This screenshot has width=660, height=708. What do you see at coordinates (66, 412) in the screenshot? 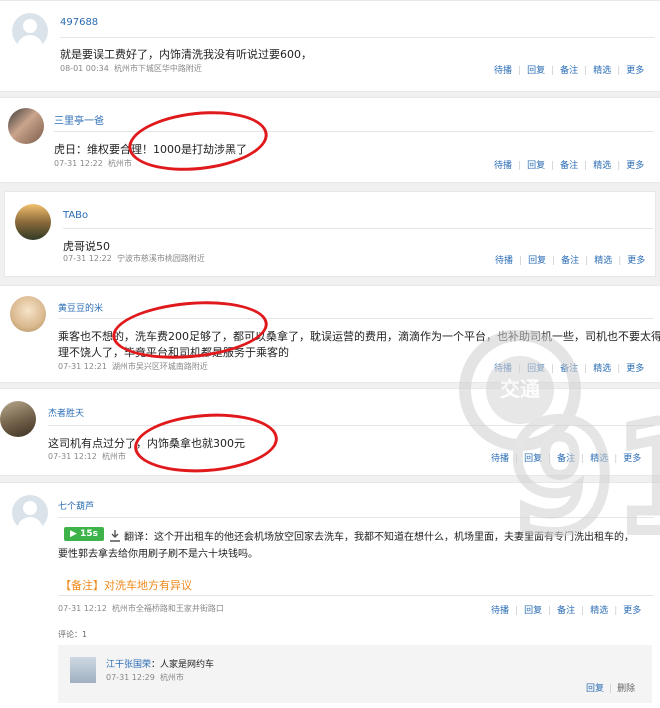
I see `username: 杰者胜天` at bounding box center [66, 412].